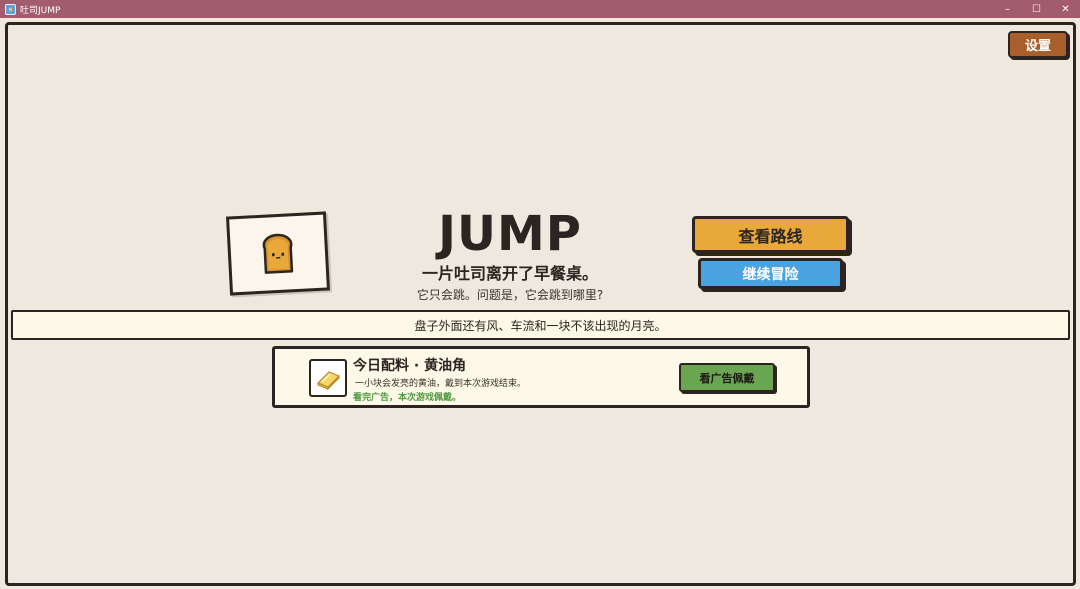 The width and height of the screenshot is (1080, 589). I want to click on daily-topping-title: 今日配料 · 黄油角, so click(410, 366).